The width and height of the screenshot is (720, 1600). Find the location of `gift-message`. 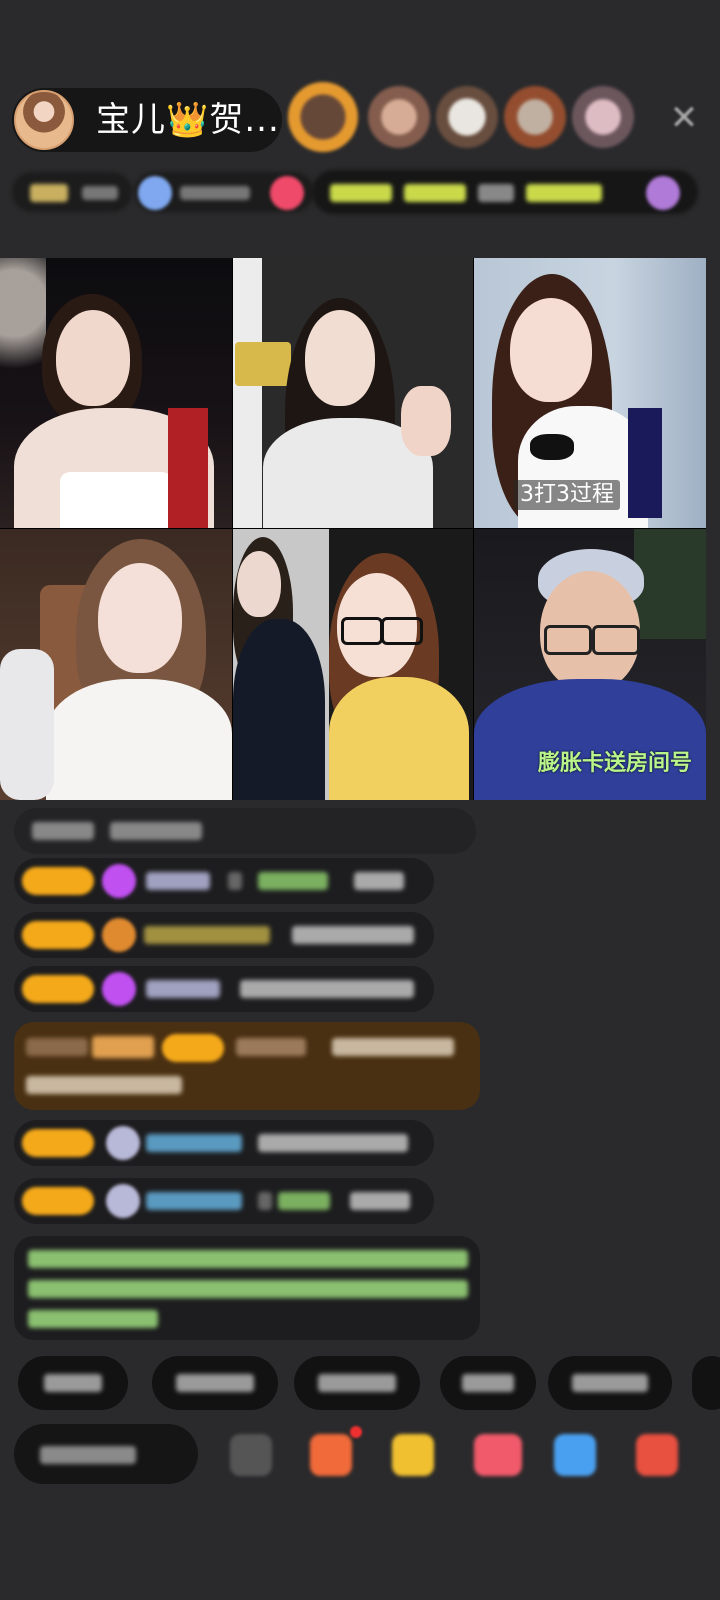

gift-message is located at coordinates (247, 1066).